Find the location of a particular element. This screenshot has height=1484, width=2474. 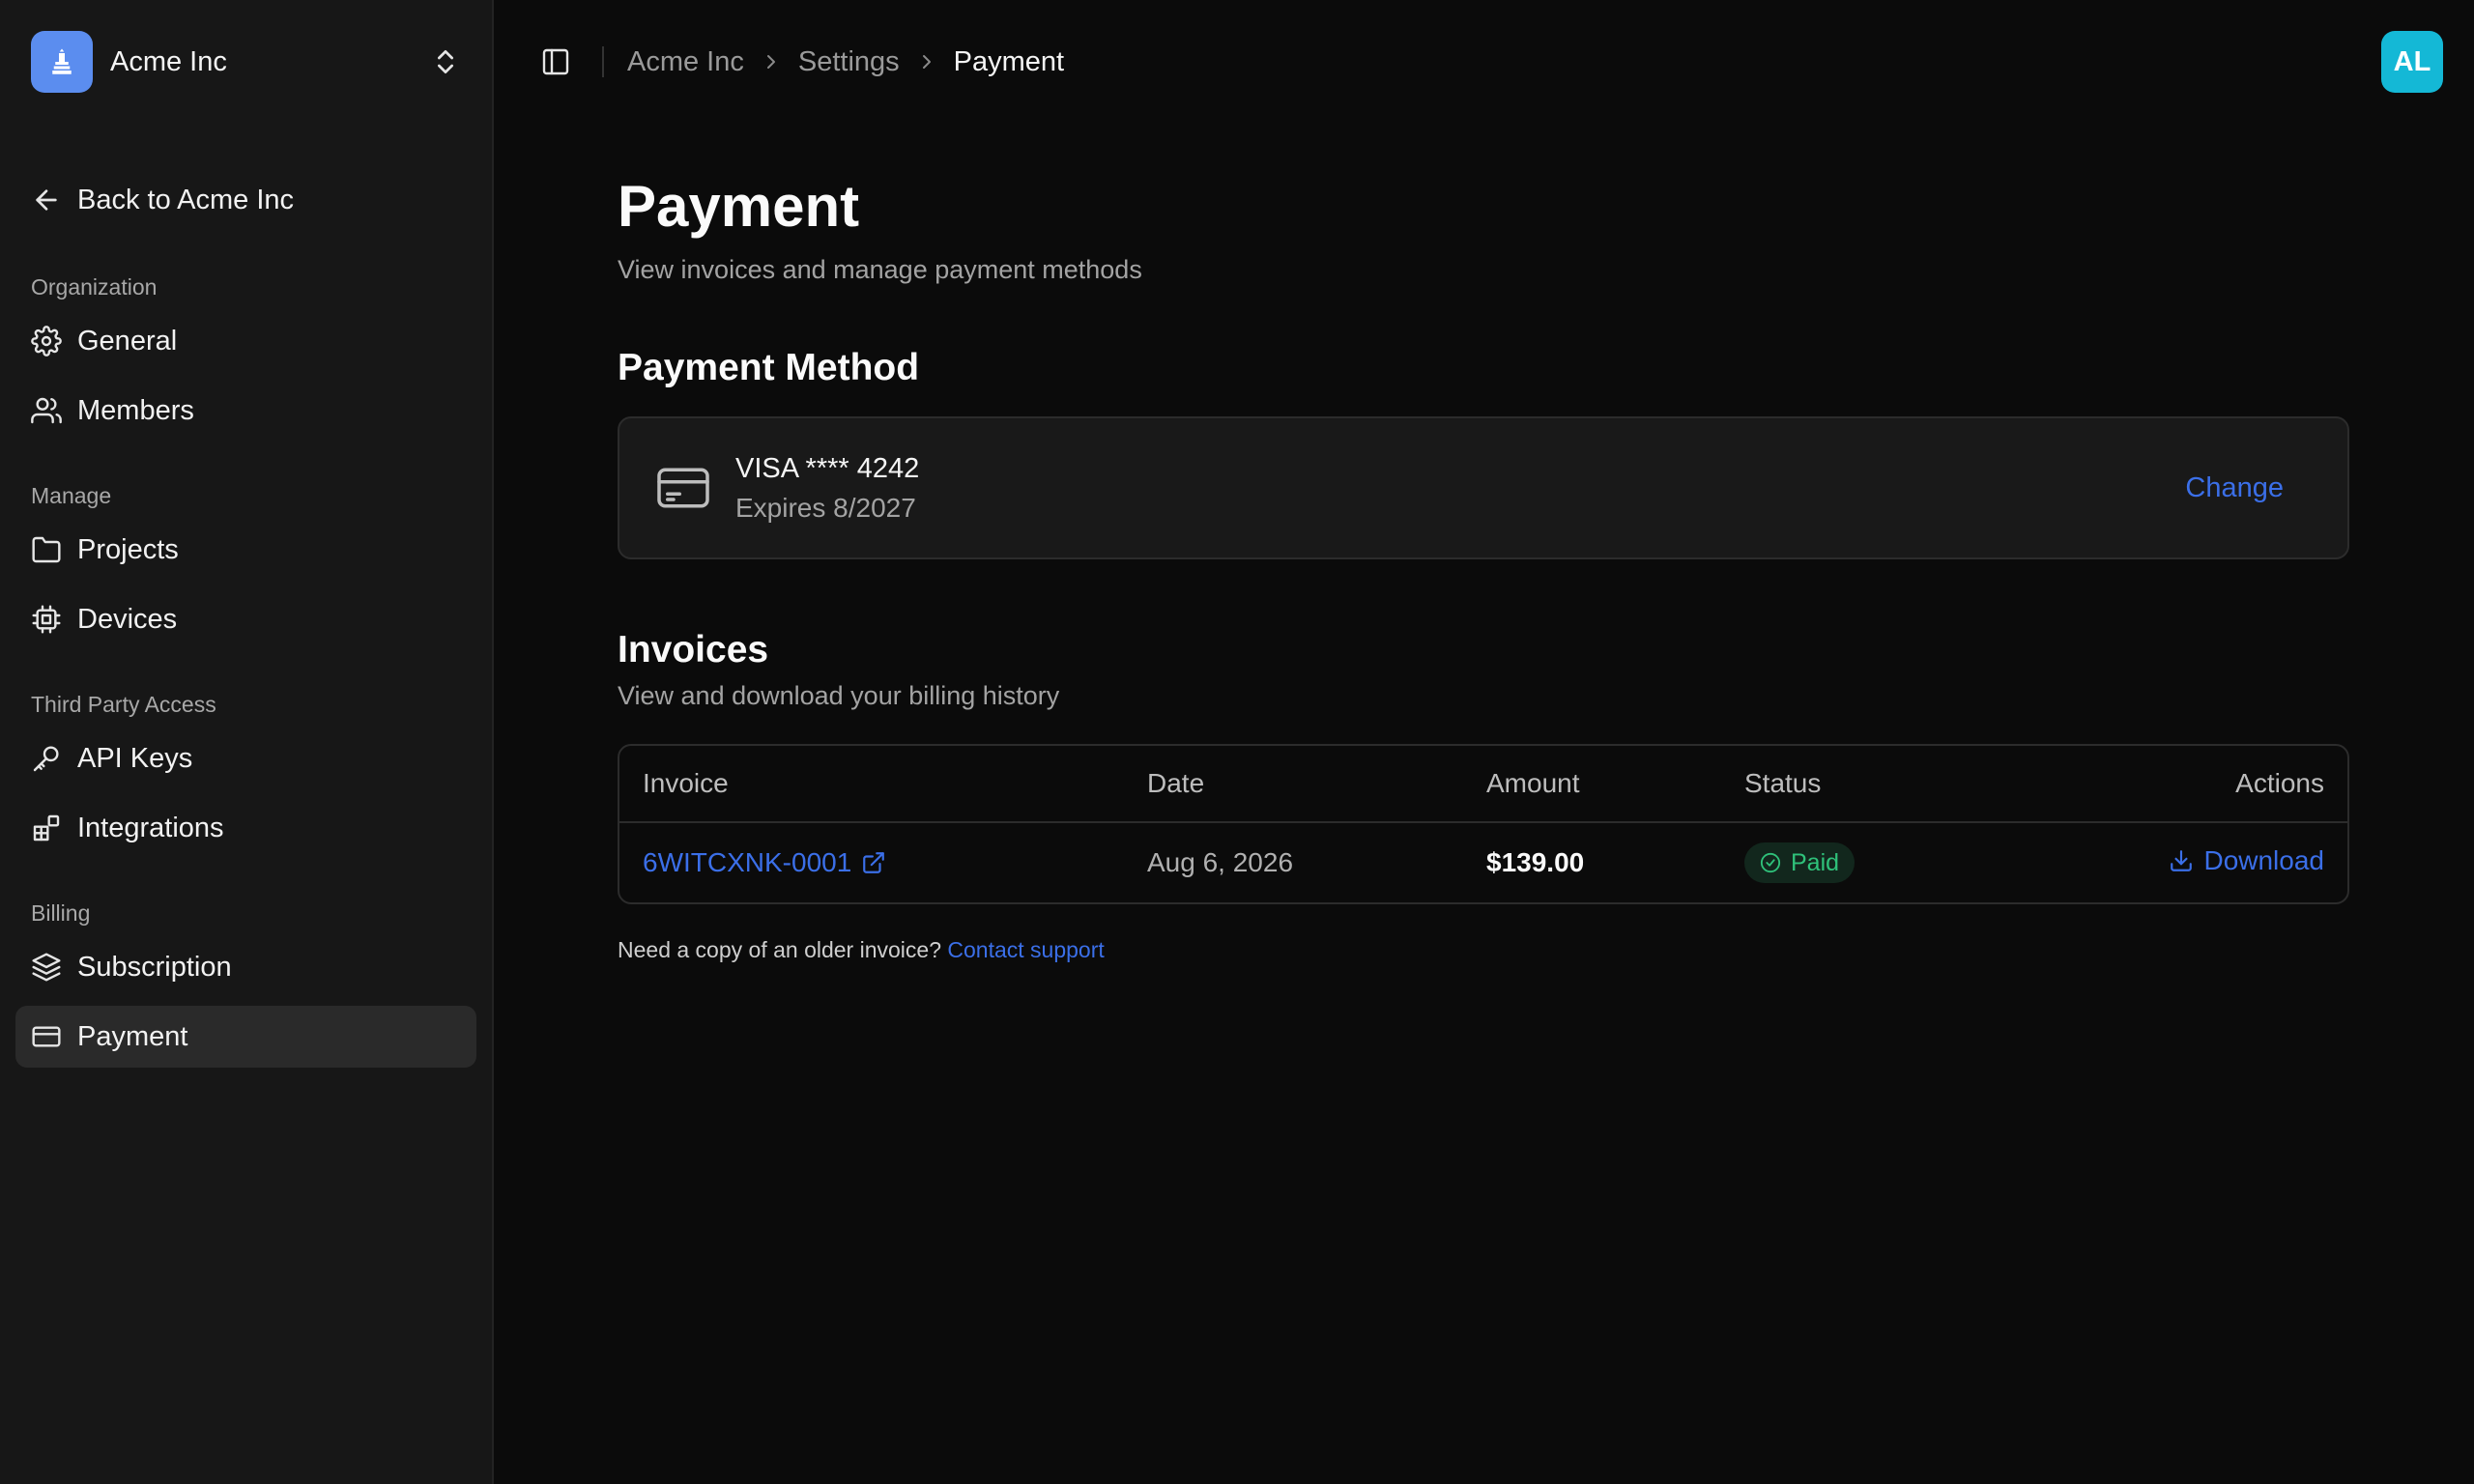

footnote-text: Need a copy of an older invoice? is located at coordinates (780, 950).